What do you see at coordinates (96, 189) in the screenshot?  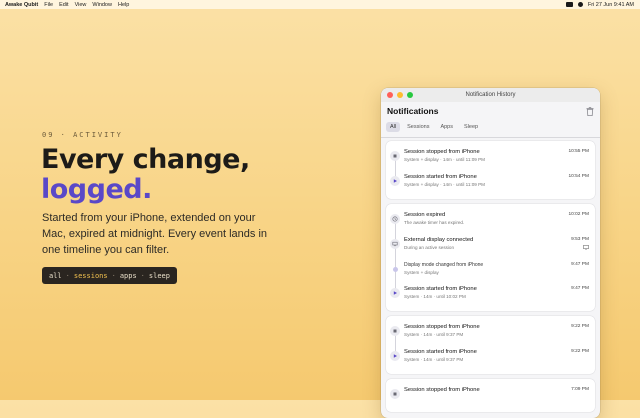 I see `headline-line-2: logged.` at bounding box center [96, 189].